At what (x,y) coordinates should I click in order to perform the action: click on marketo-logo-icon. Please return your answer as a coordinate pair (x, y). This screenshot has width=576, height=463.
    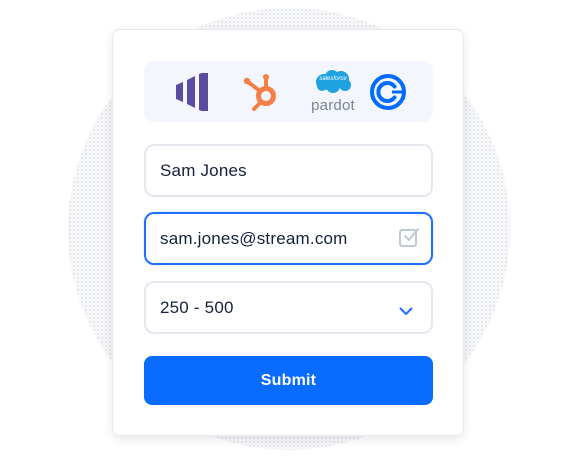
    Looking at the image, I should click on (192, 91).